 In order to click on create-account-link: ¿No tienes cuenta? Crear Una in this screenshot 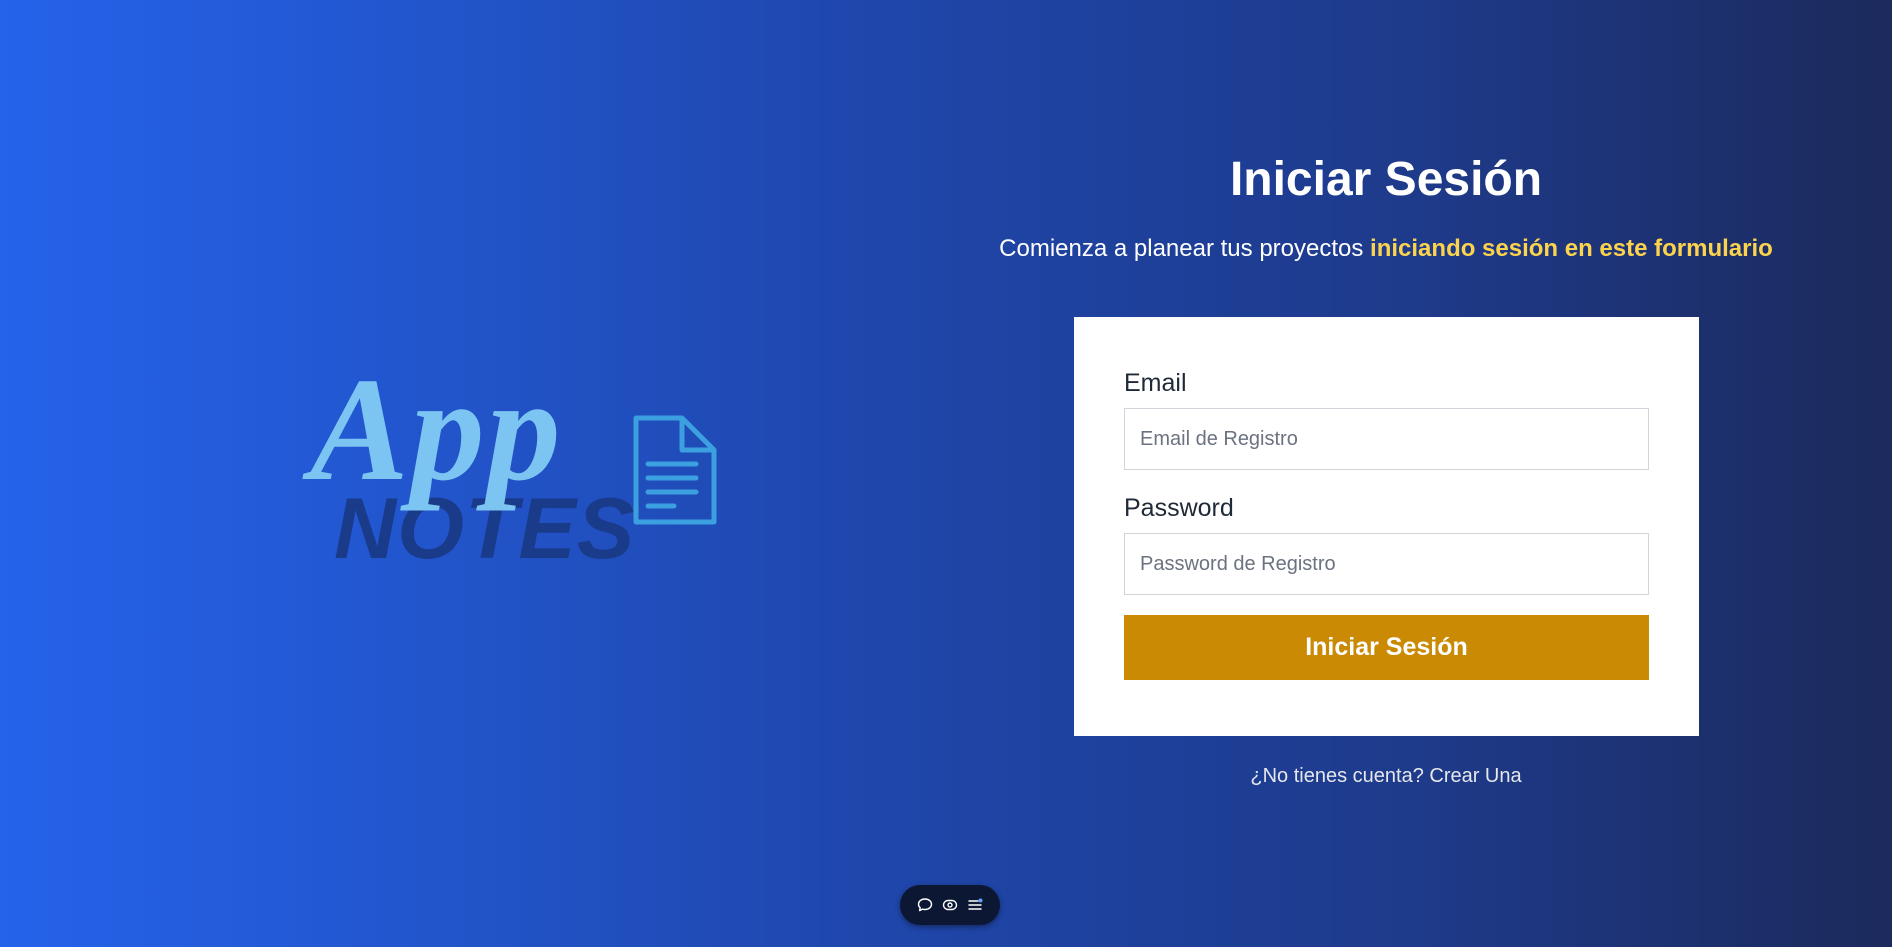, I will do `click(1386, 776)`.